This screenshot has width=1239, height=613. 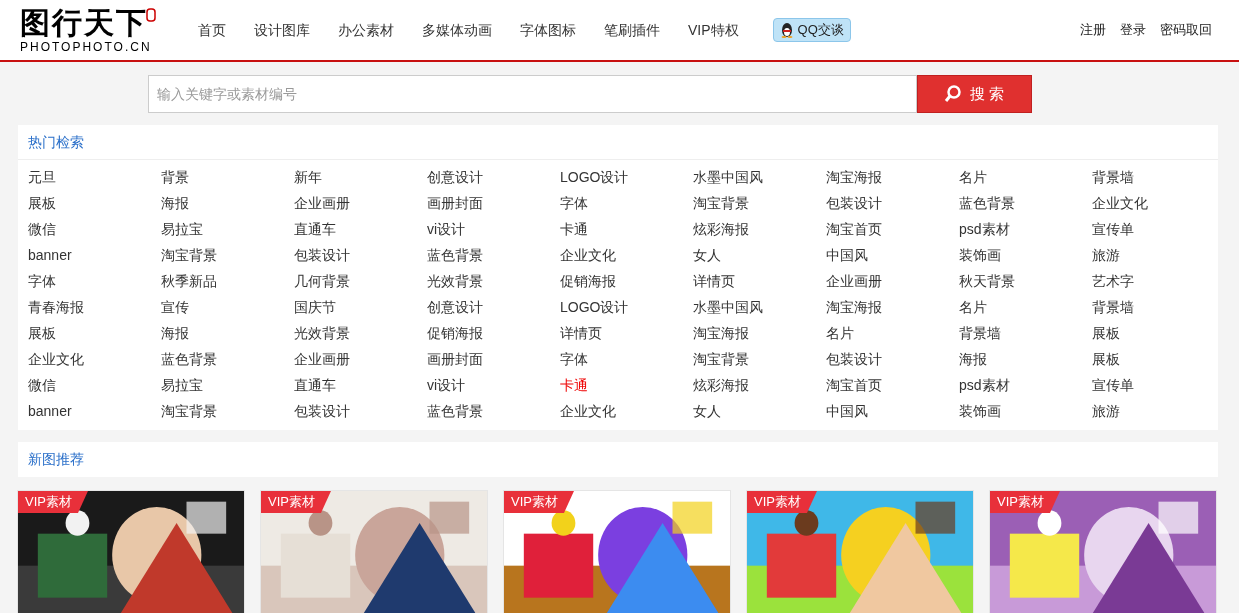 I want to click on keyword-link: 宣传, so click(x=175, y=307).